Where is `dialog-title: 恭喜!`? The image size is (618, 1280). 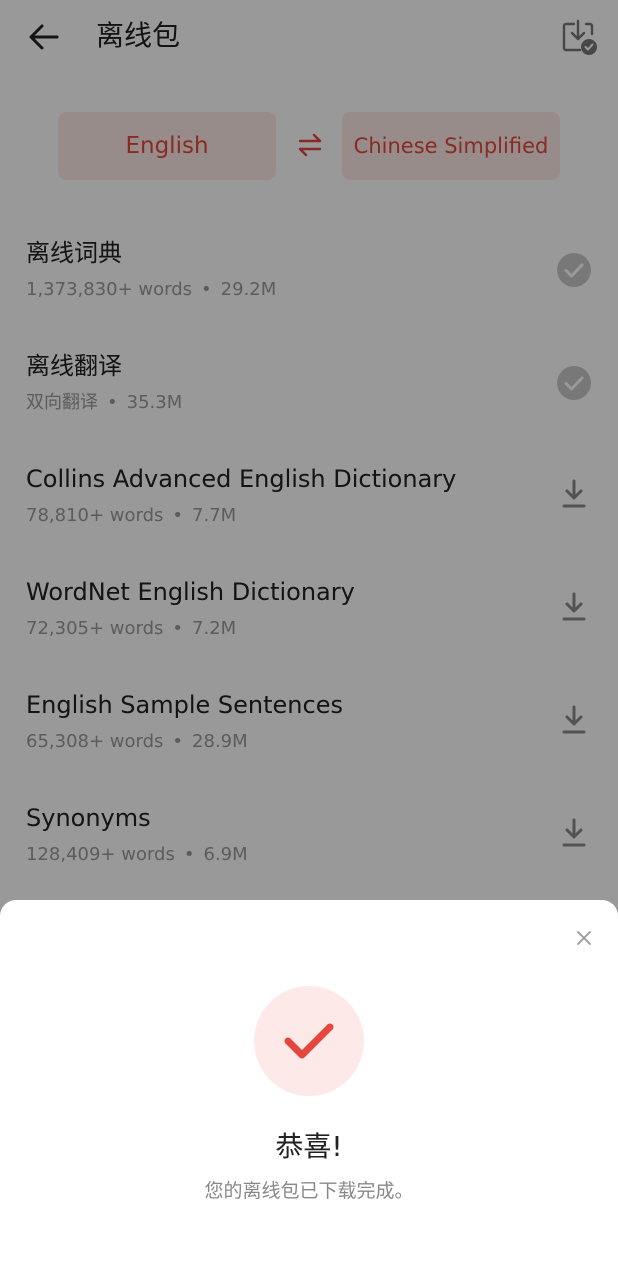 dialog-title: 恭喜! is located at coordinates (309, 1146).